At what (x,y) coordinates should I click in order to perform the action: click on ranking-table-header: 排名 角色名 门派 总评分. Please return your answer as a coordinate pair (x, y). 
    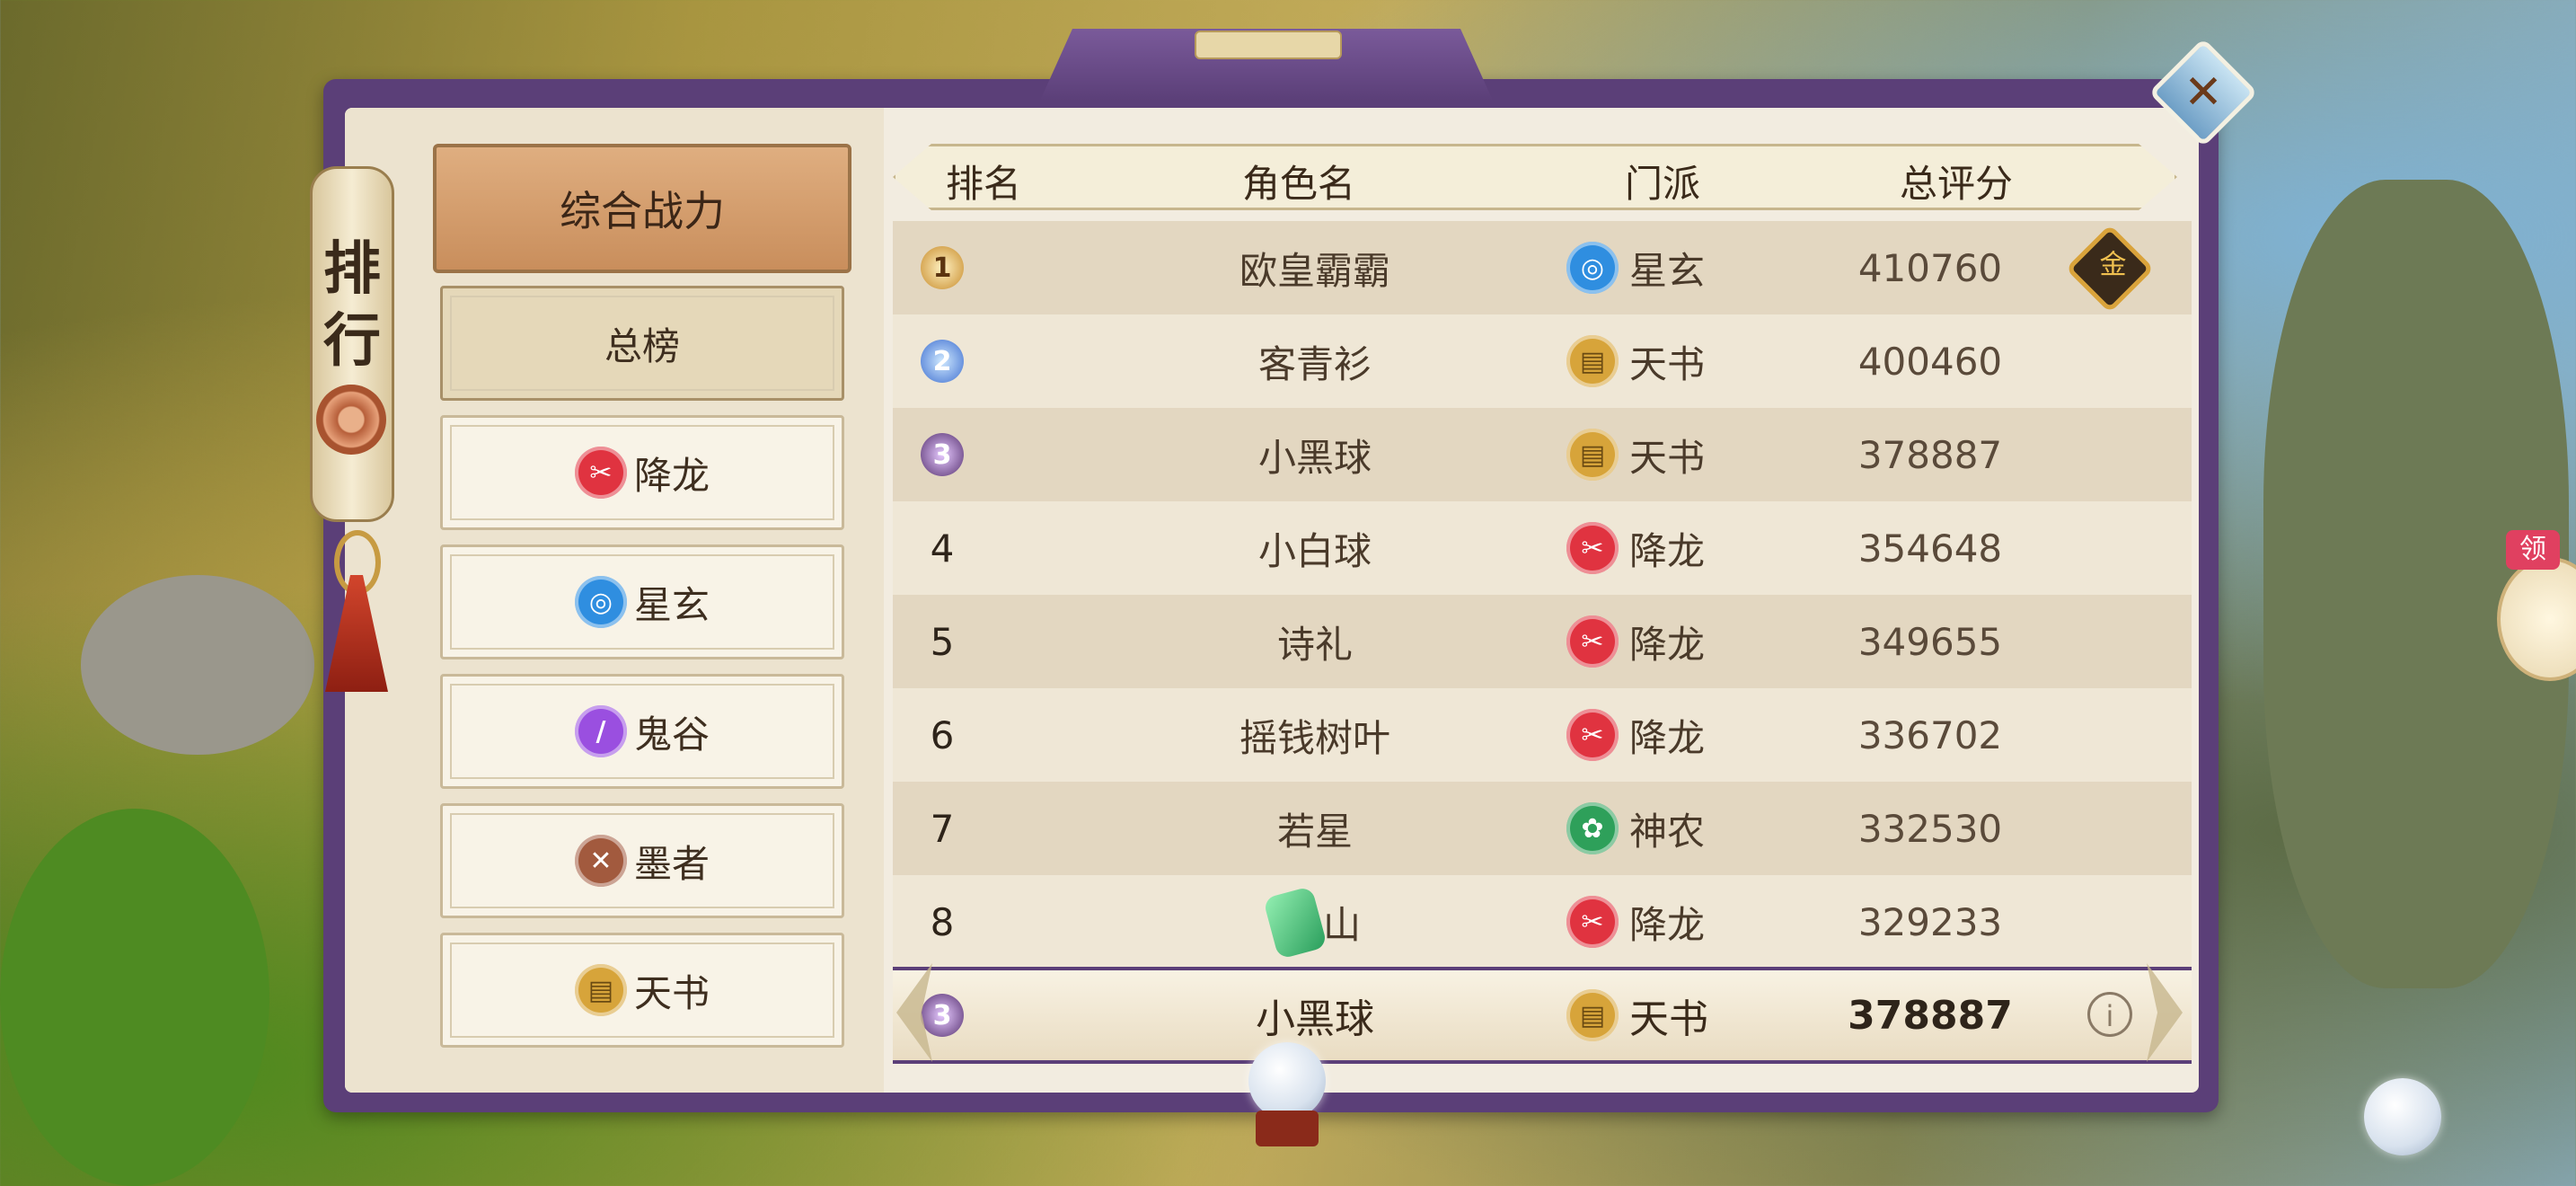
    Looking at the image, I should click on (1535, 177).